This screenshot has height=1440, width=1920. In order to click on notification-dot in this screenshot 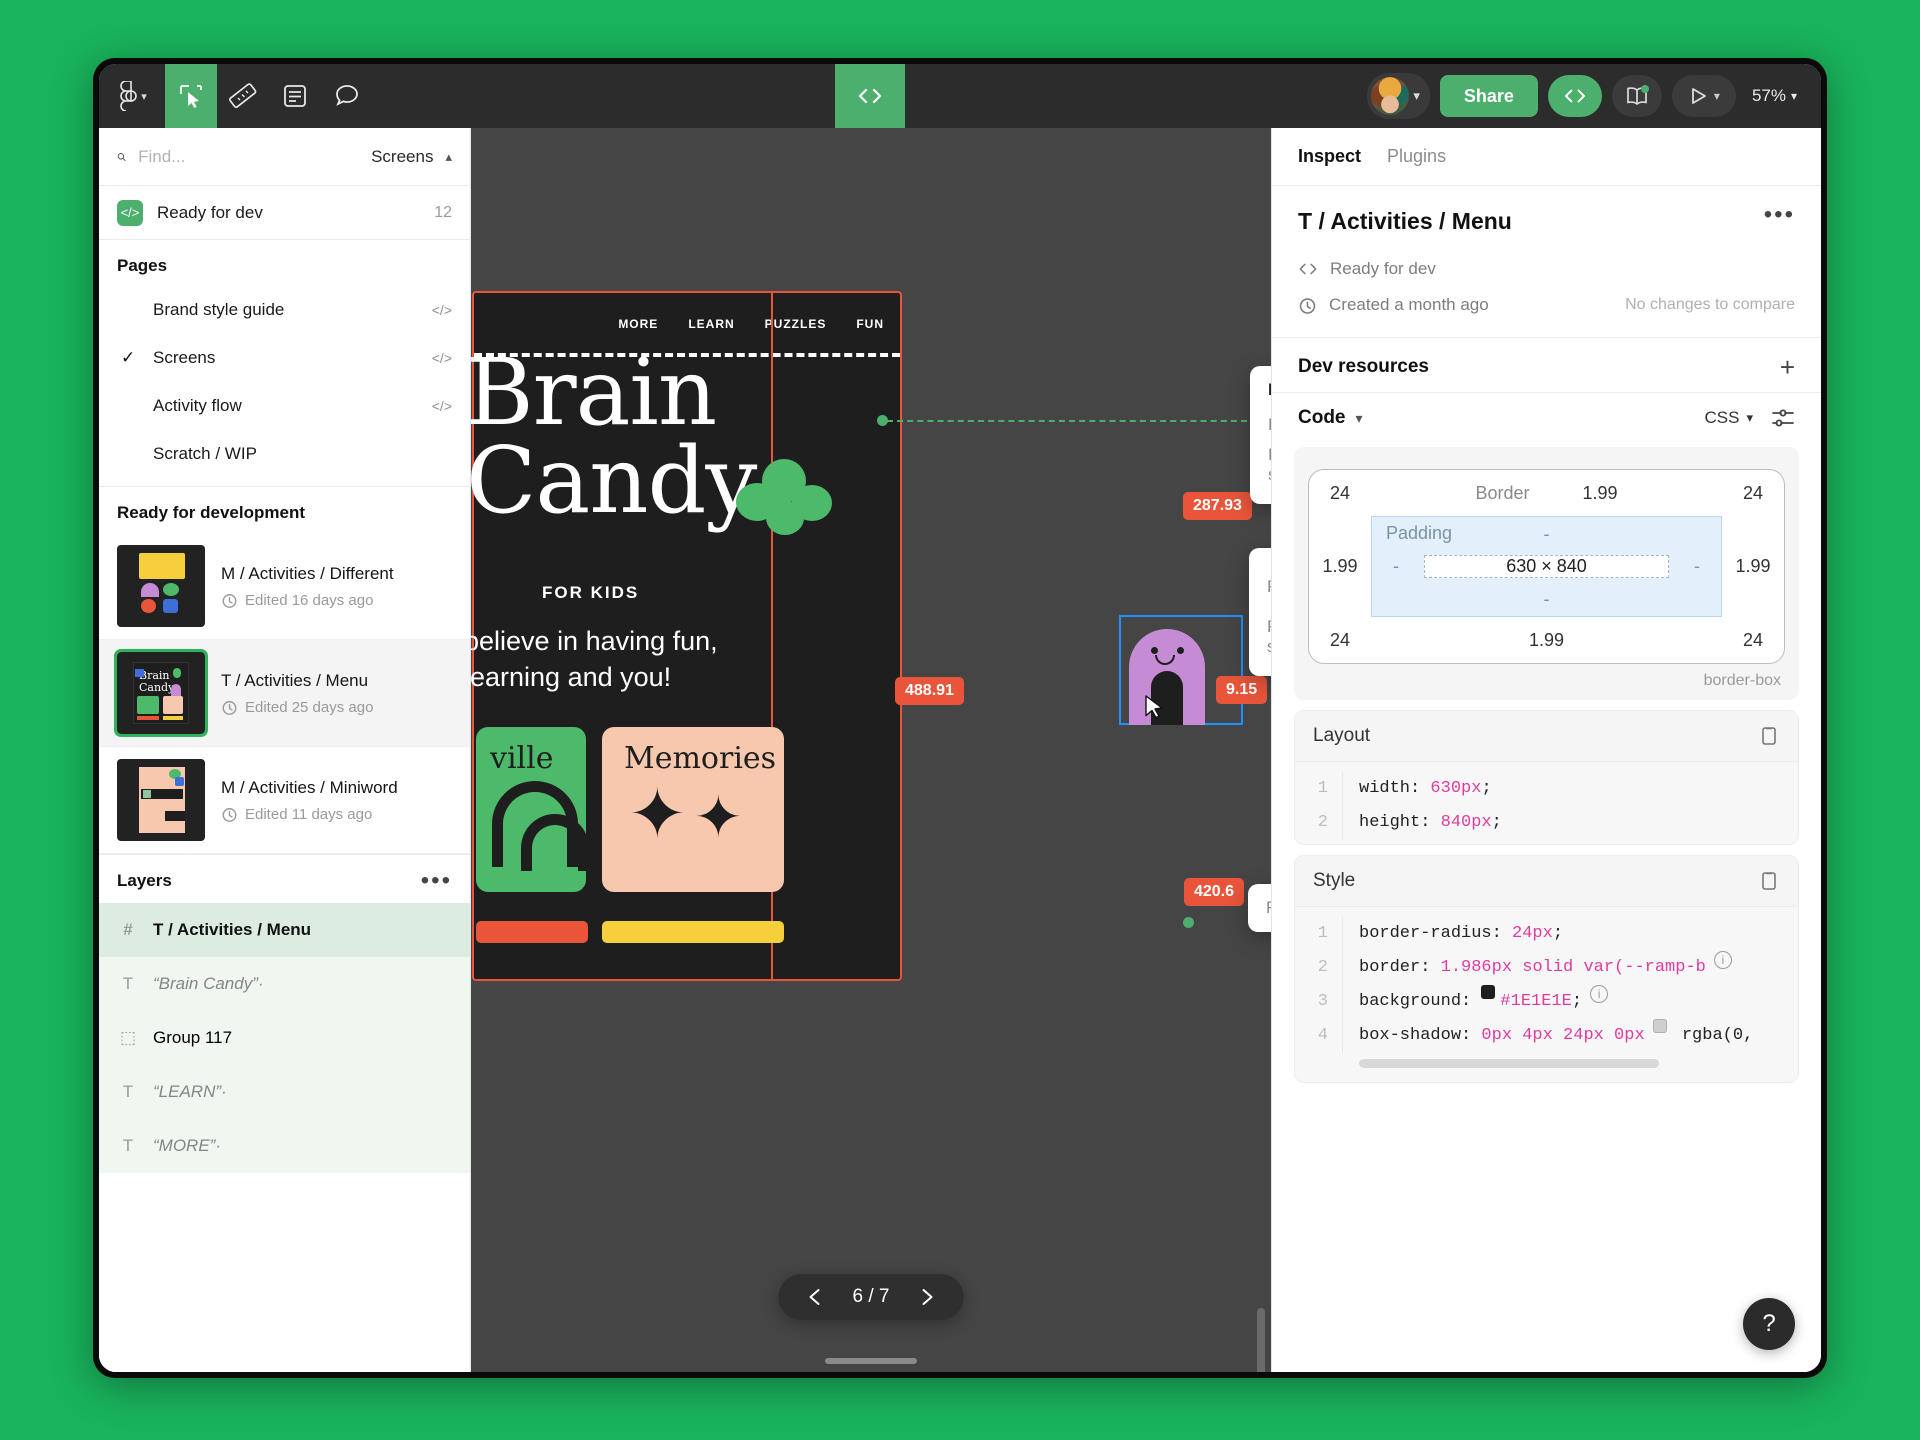, I will do `click(1644, 89)`.